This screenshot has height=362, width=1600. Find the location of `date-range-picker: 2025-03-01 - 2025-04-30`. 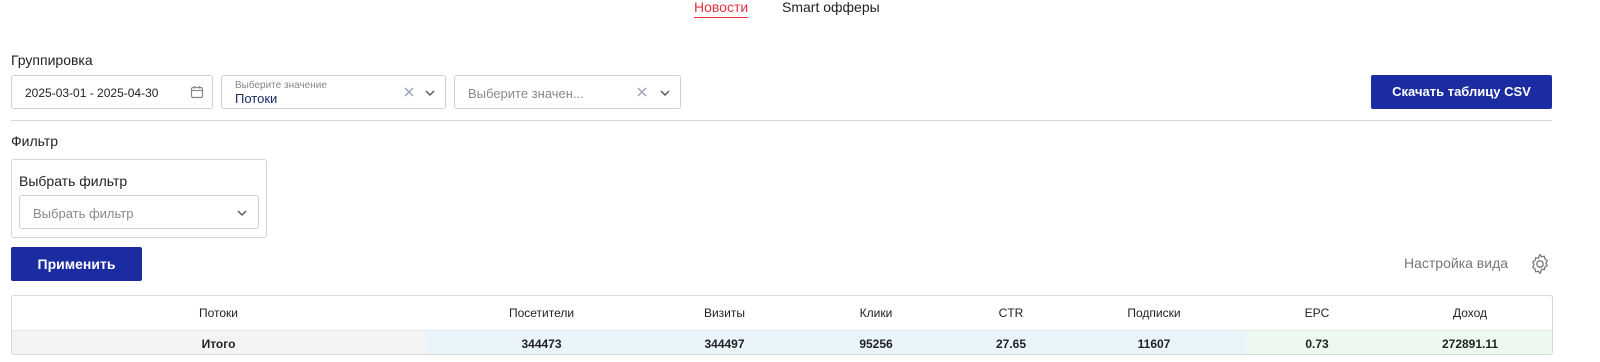

date-range-picker: 2025-03-01 - 2025-04-30 is located at coordinates (112, 92).